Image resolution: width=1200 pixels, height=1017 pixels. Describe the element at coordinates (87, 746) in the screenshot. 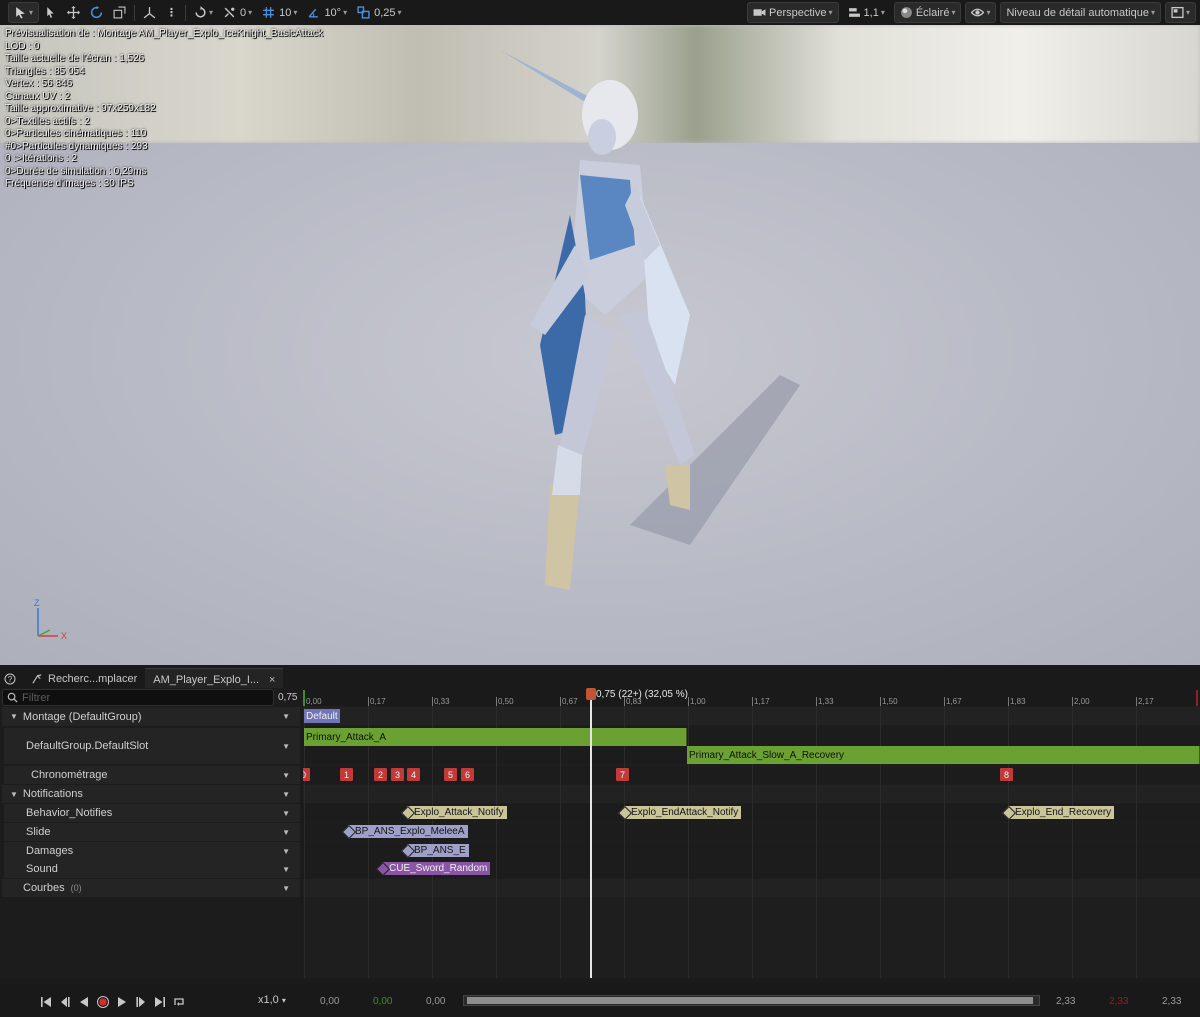

I see `track-slot-label: DefaultGroup.DefaultSlot` at that location.